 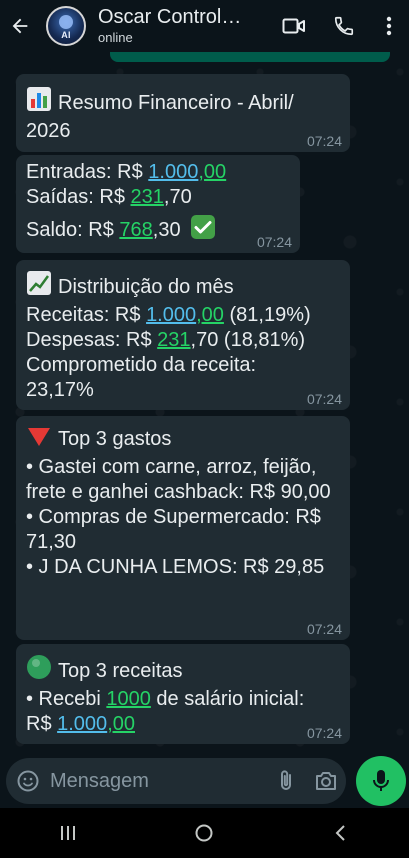 I want to click on phone-icon, so click(x=344, y=26).